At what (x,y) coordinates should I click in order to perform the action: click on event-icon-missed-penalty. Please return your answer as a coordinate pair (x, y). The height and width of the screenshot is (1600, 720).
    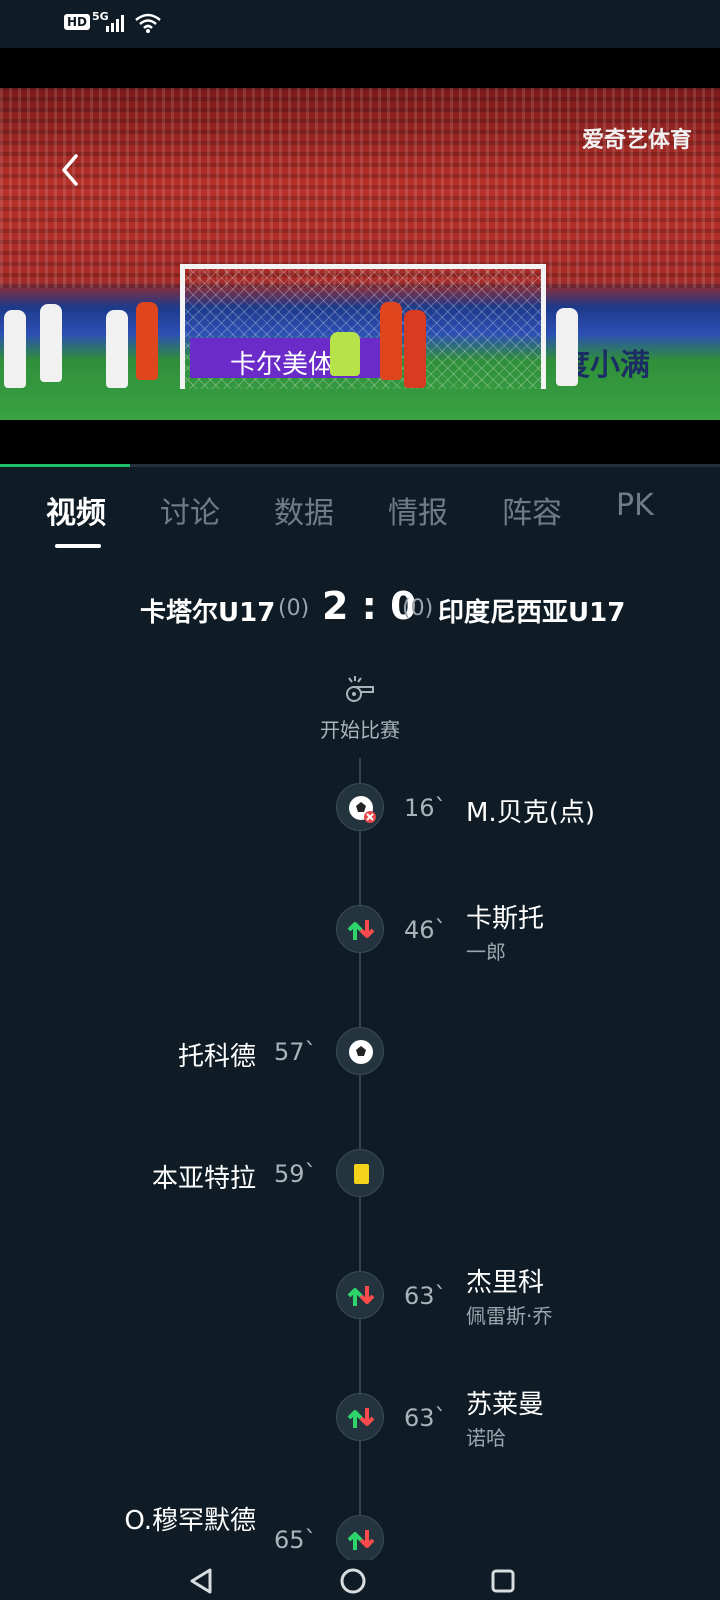
    Looking at the image, I should click on (360, 807).